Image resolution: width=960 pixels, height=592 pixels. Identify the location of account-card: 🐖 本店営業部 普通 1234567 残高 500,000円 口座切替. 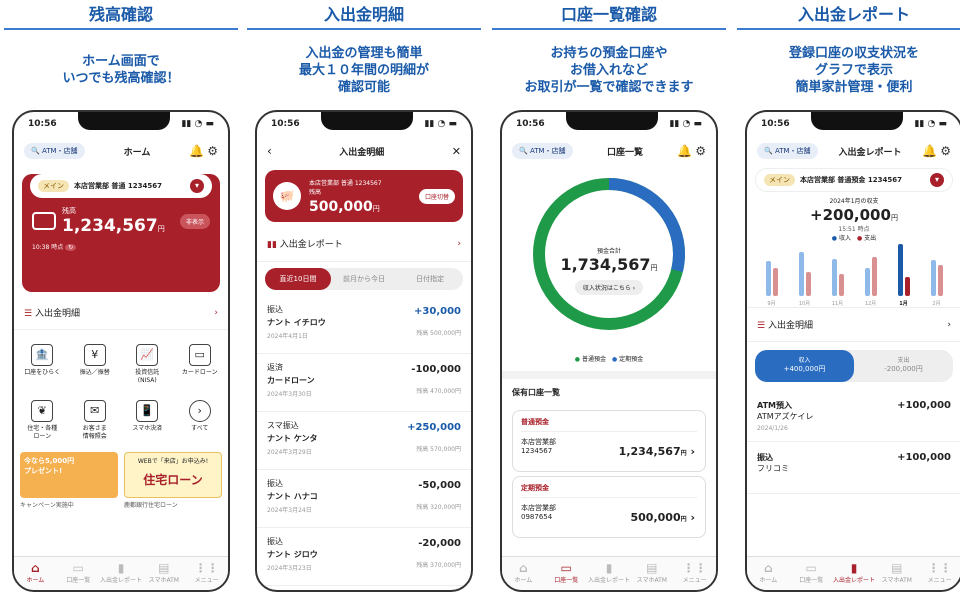
(364, 196).